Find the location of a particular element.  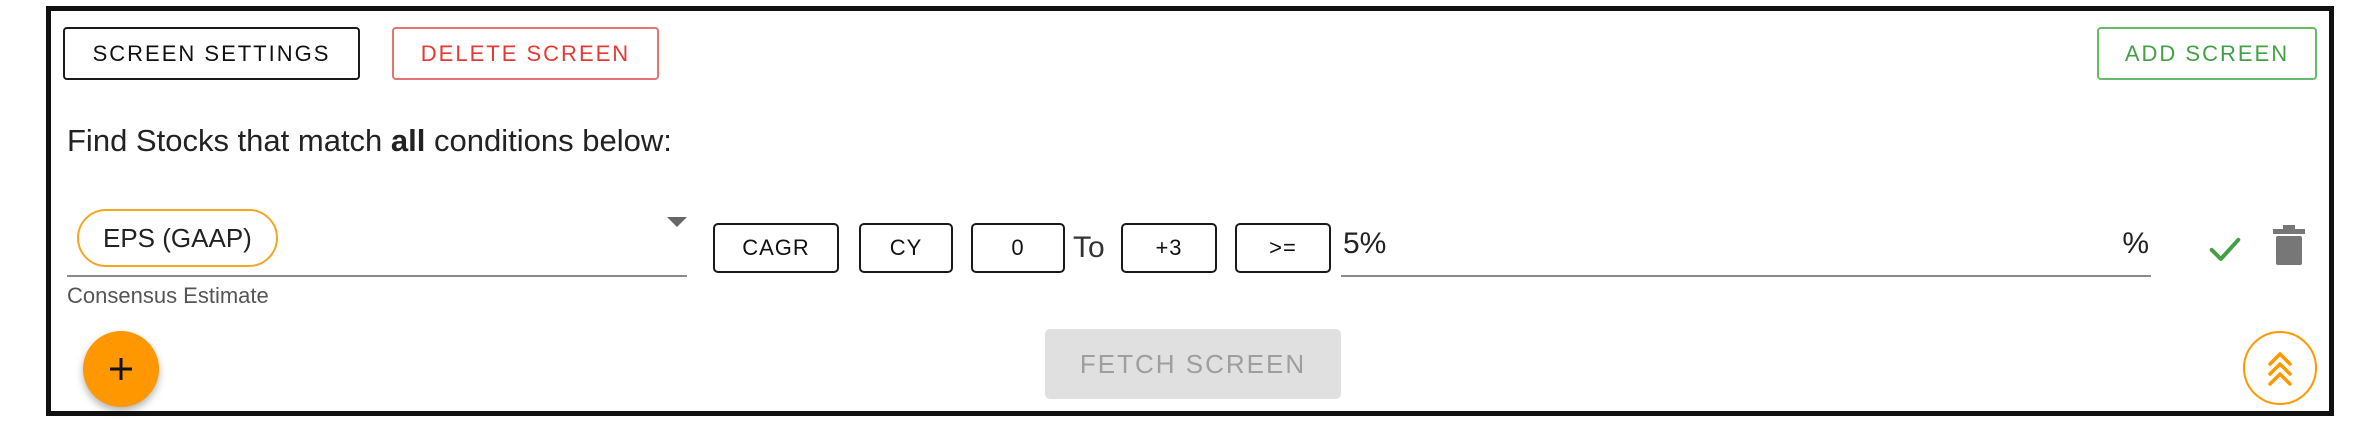

screen-settings-button: SCREEN SETTINGS is located at coordinates (211, 53).